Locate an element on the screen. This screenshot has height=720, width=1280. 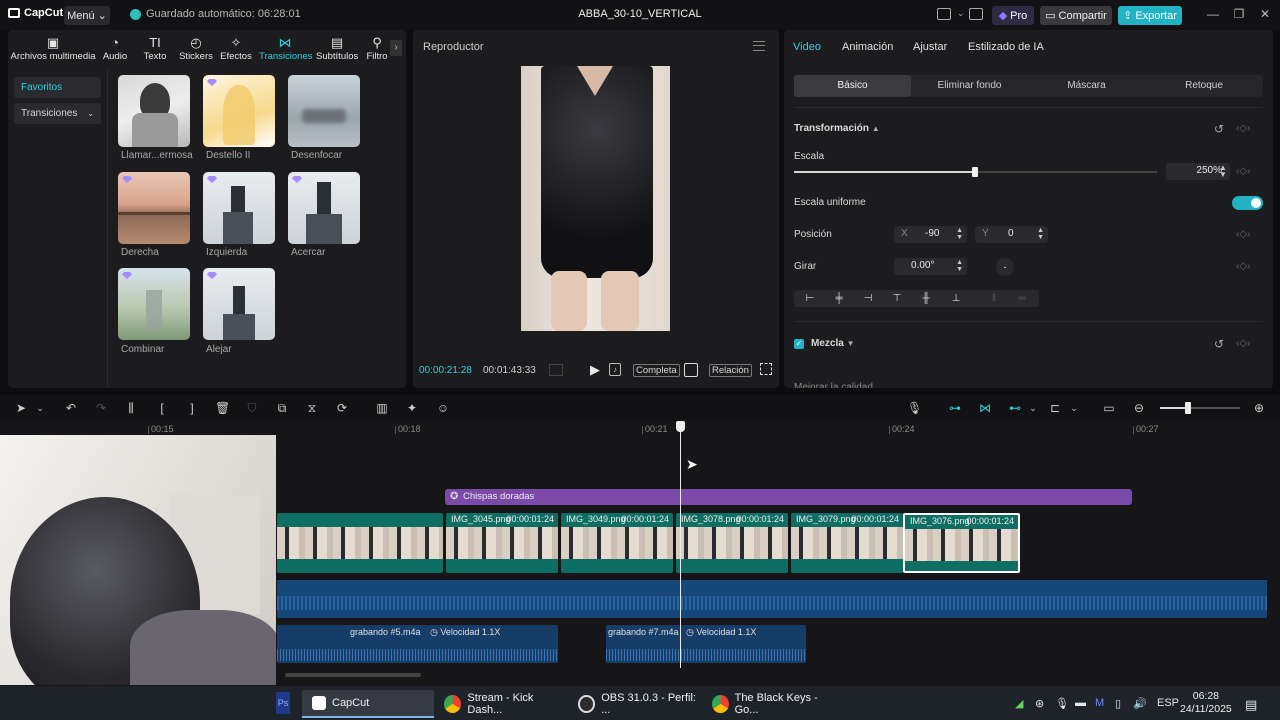
preview-axis-icon: ⊏ is located at coordinates (1055, 408).